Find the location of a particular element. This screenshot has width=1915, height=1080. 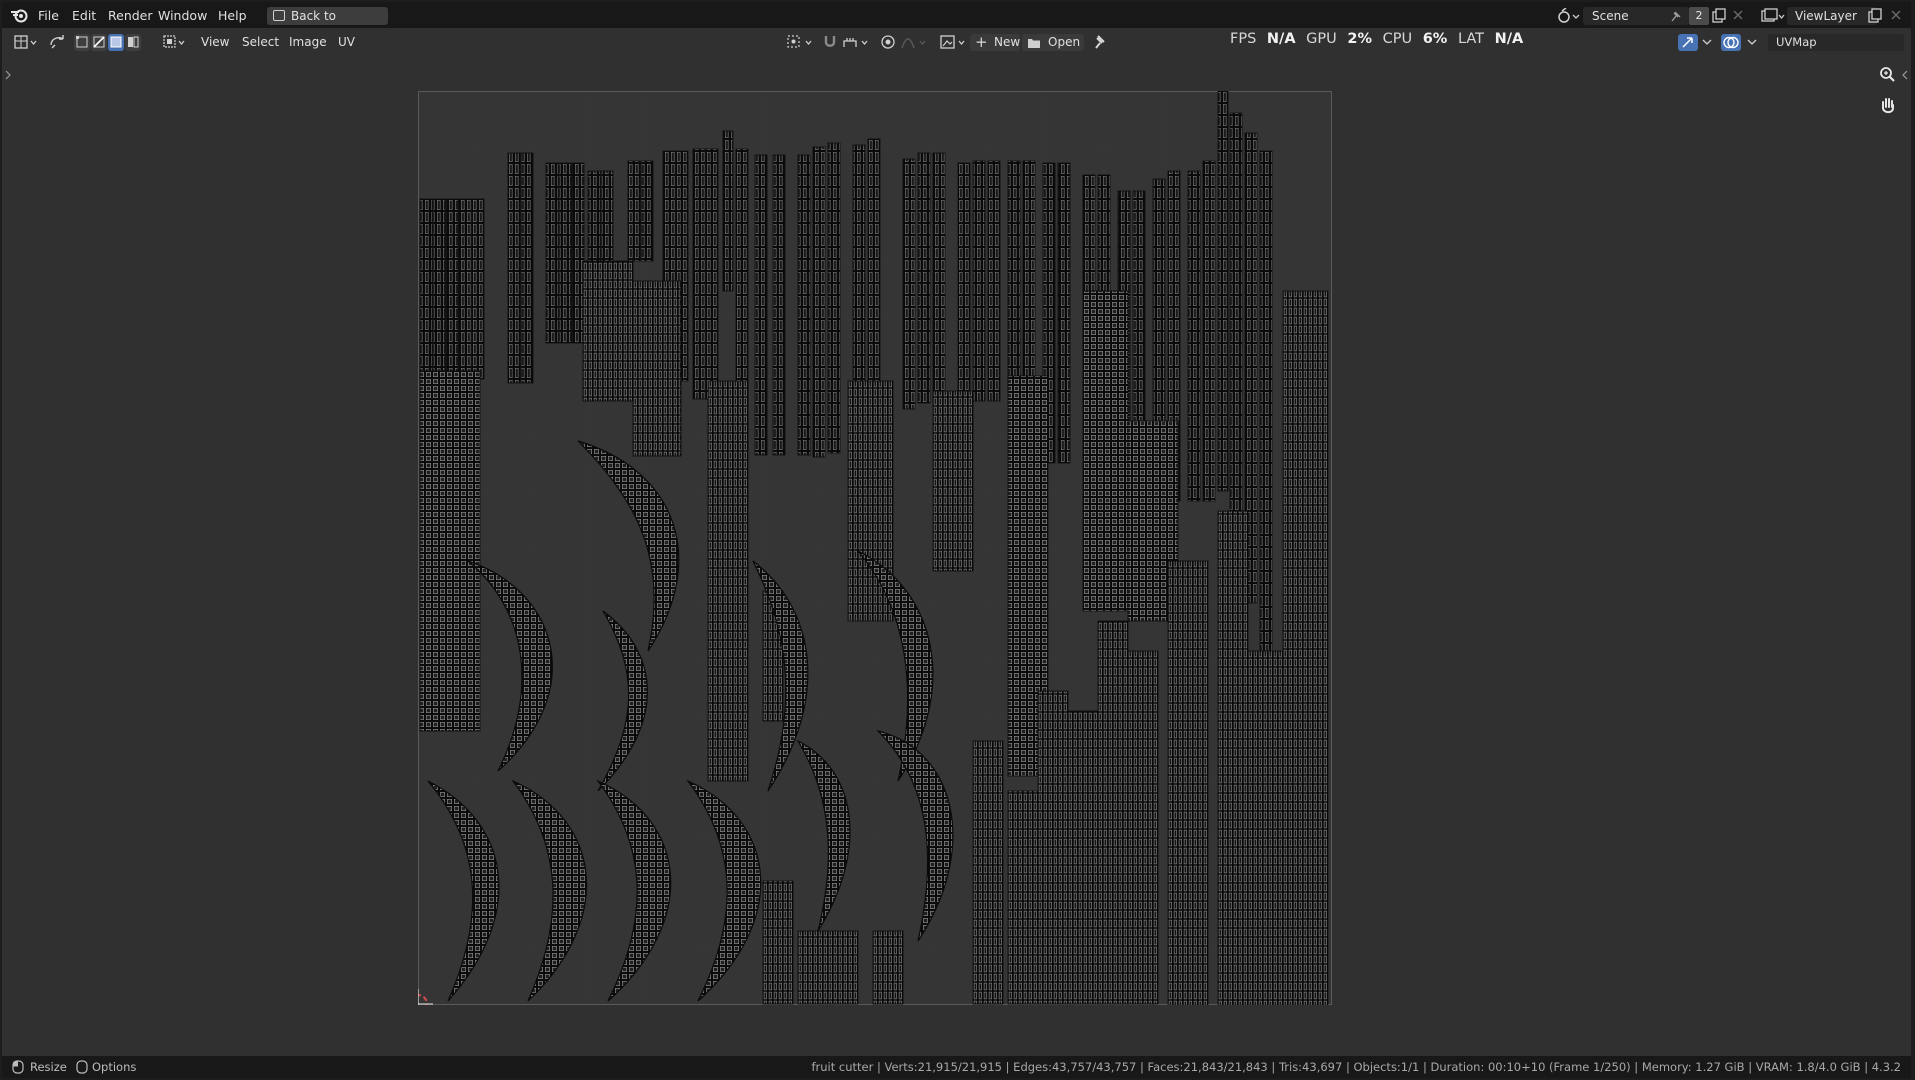

new-view-layer-icon is located at coordinates (1875, 16).